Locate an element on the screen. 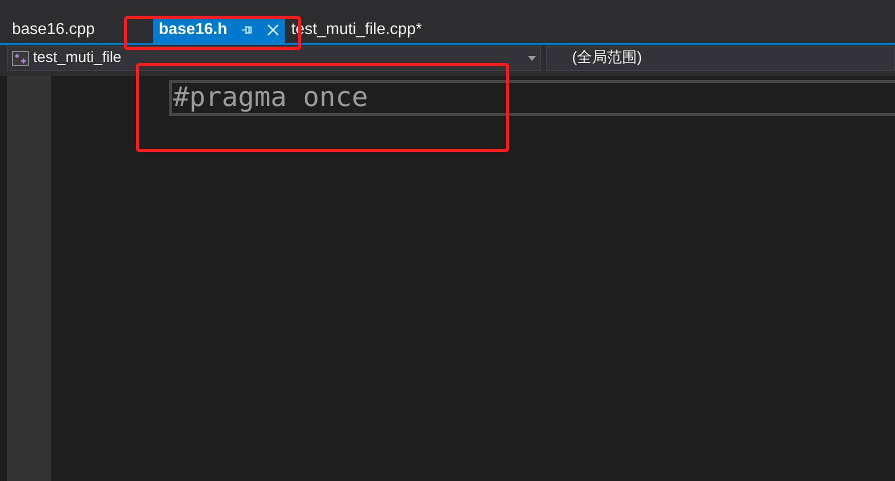 The width and height of the screenshot is (895, 481). editor-tab: base16.cpp is located at coordinates (53, 29).